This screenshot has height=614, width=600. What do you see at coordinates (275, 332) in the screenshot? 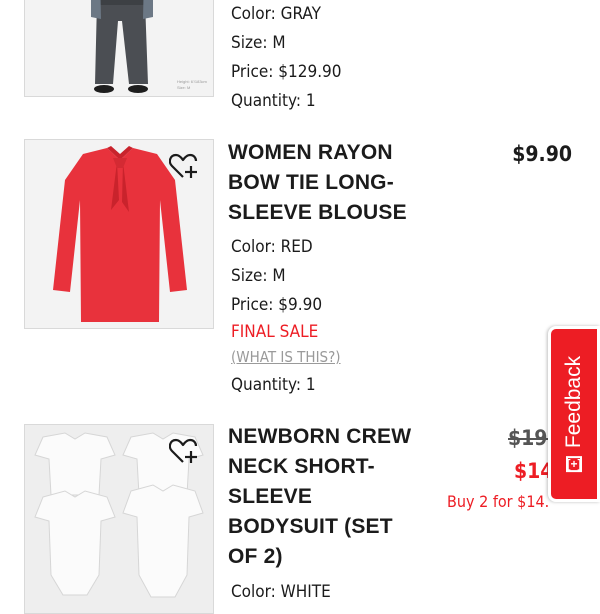
I see `final-sale-label: FINAL SALE` at bounding box center [275, 332].